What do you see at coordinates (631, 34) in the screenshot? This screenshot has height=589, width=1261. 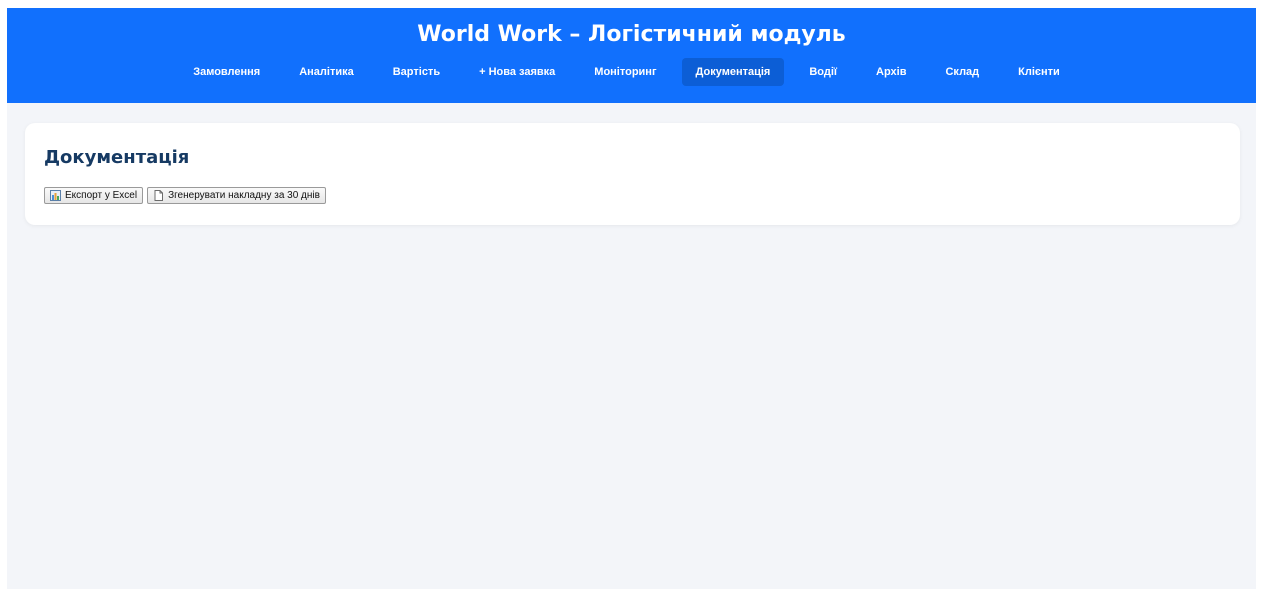 I see `app-title: World Work – Логістичний модуль` at bounding box center [631, 34].